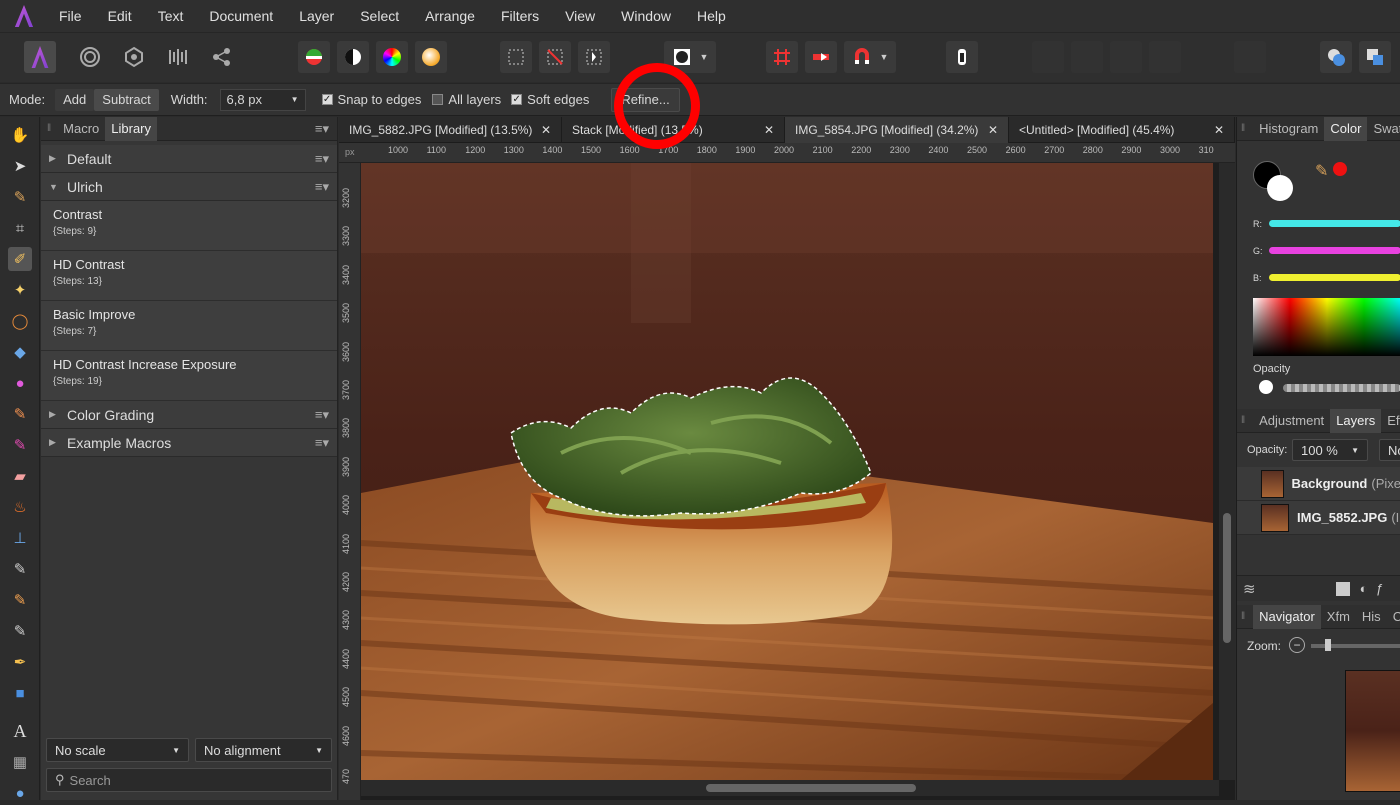 This screenshot has height=805, width=1400. Describe the element at coordinates (1338, 617) in the screenshot. I see `tab-transform: Xfm` at that location.